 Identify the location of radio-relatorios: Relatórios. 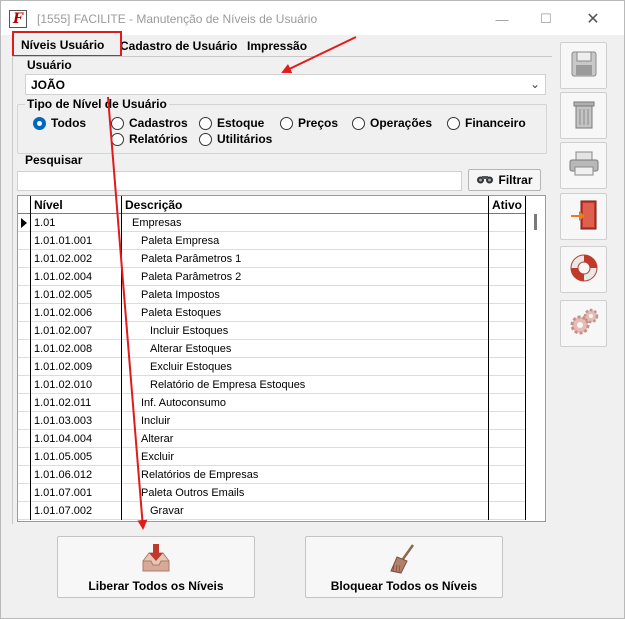
(149, 139).